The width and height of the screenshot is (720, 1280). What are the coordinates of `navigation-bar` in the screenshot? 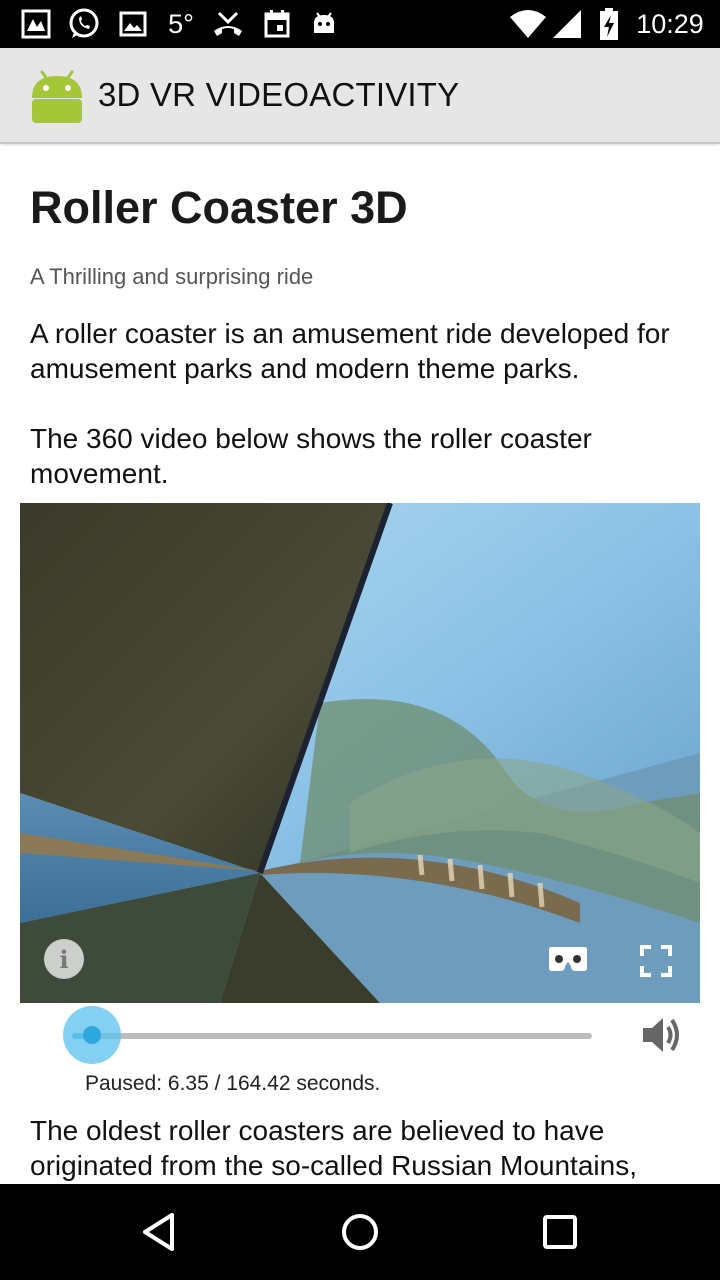 It's located at (360, 1232).